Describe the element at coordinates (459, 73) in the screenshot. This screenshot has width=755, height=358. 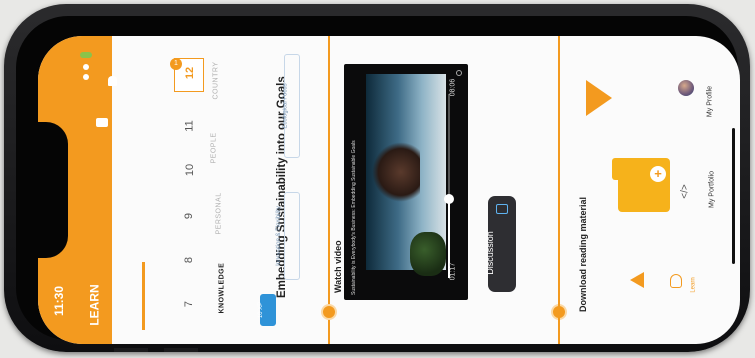
I see `fullscreen-icon` at that location.